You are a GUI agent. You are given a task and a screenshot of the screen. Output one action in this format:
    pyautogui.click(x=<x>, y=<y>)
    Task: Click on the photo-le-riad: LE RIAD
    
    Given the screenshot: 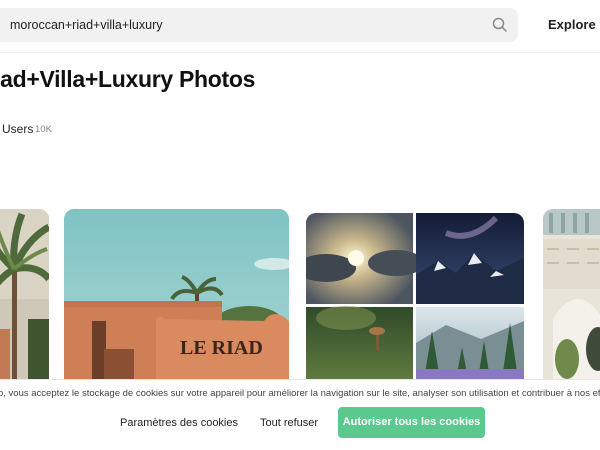 What is the action you would take?
    pyautogui.click(x=176, y=294)
    